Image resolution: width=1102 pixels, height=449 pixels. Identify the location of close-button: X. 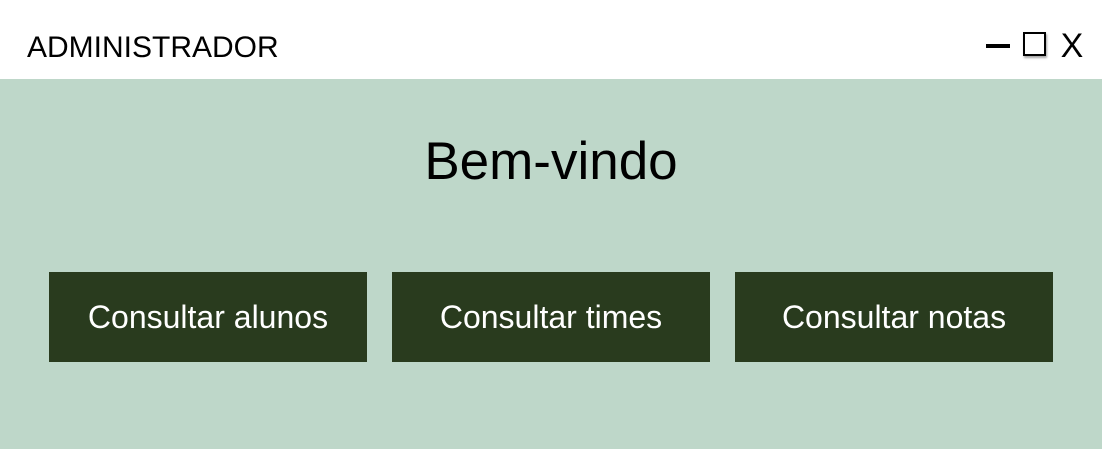
(1072, 46).